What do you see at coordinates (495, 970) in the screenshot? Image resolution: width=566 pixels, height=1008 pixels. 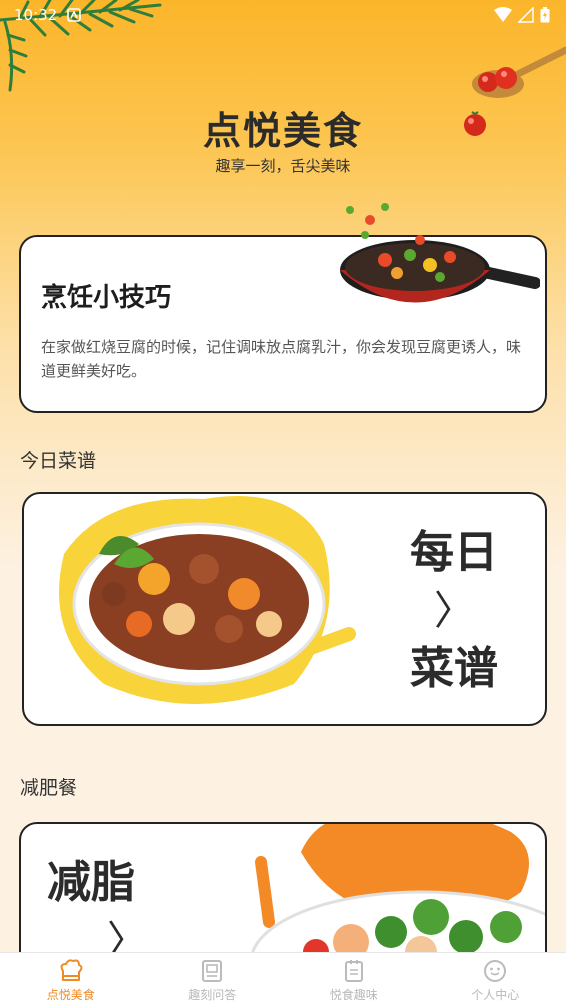 I see `smile-icon` at bounding box center [495, 970].